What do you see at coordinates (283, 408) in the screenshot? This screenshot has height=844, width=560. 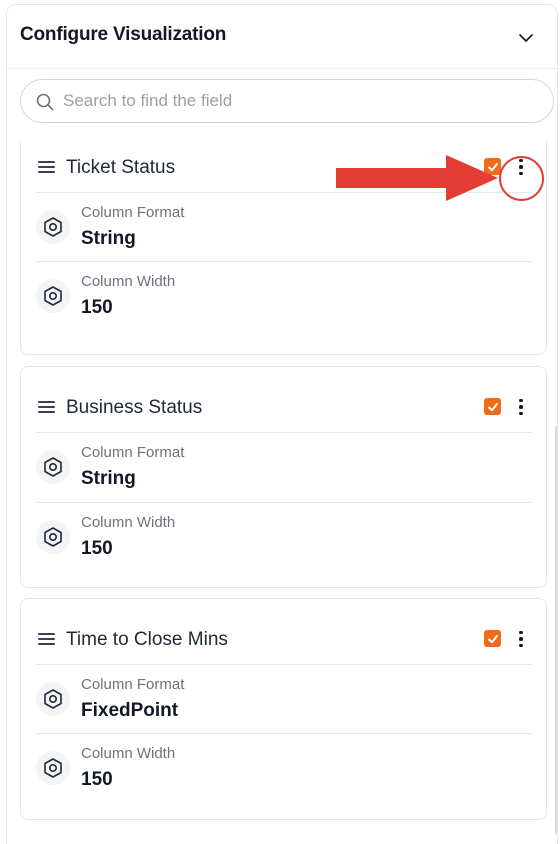 I see `field-card-header: Business Status` at bounding box center [283, 408].